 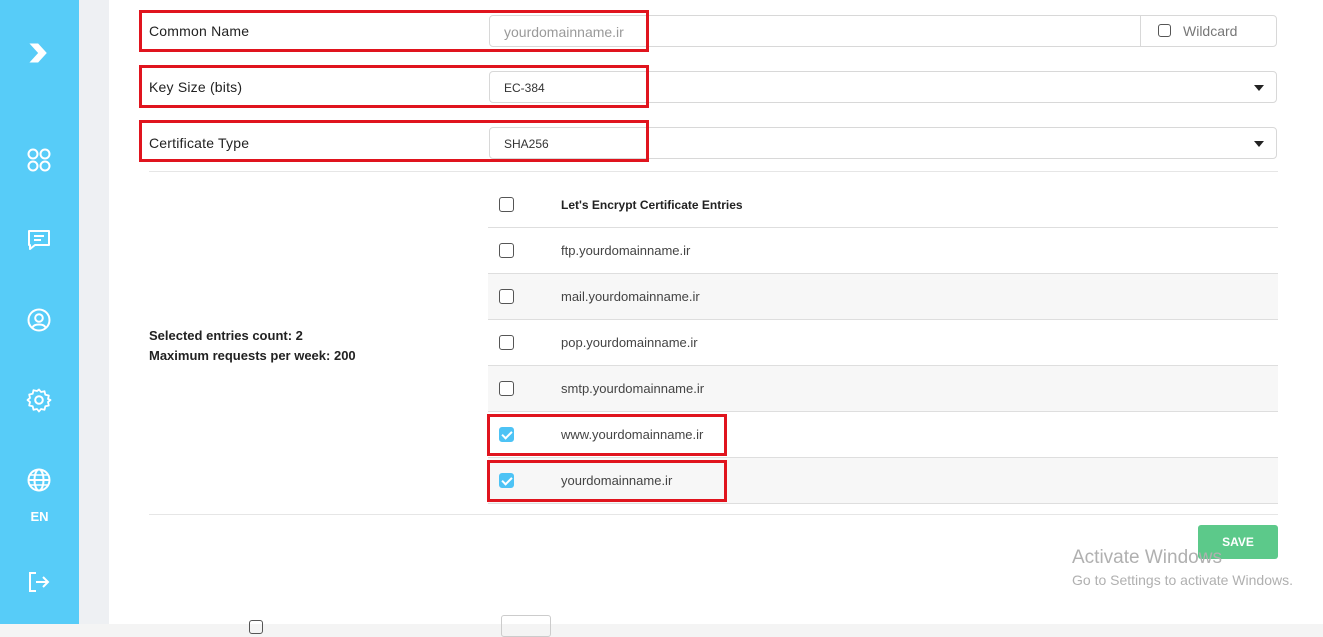 What do you see at coordinates (506, 204) in the screenshot?
I see `select-all-checkbox` at bounding box center [506, 204].